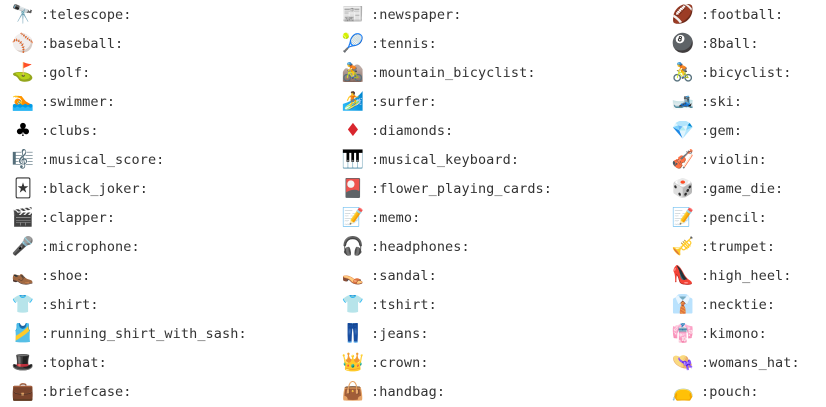 This screenshot has width=826, height=407. I want to click on handbag-icon: 👜, so click(353, 391).